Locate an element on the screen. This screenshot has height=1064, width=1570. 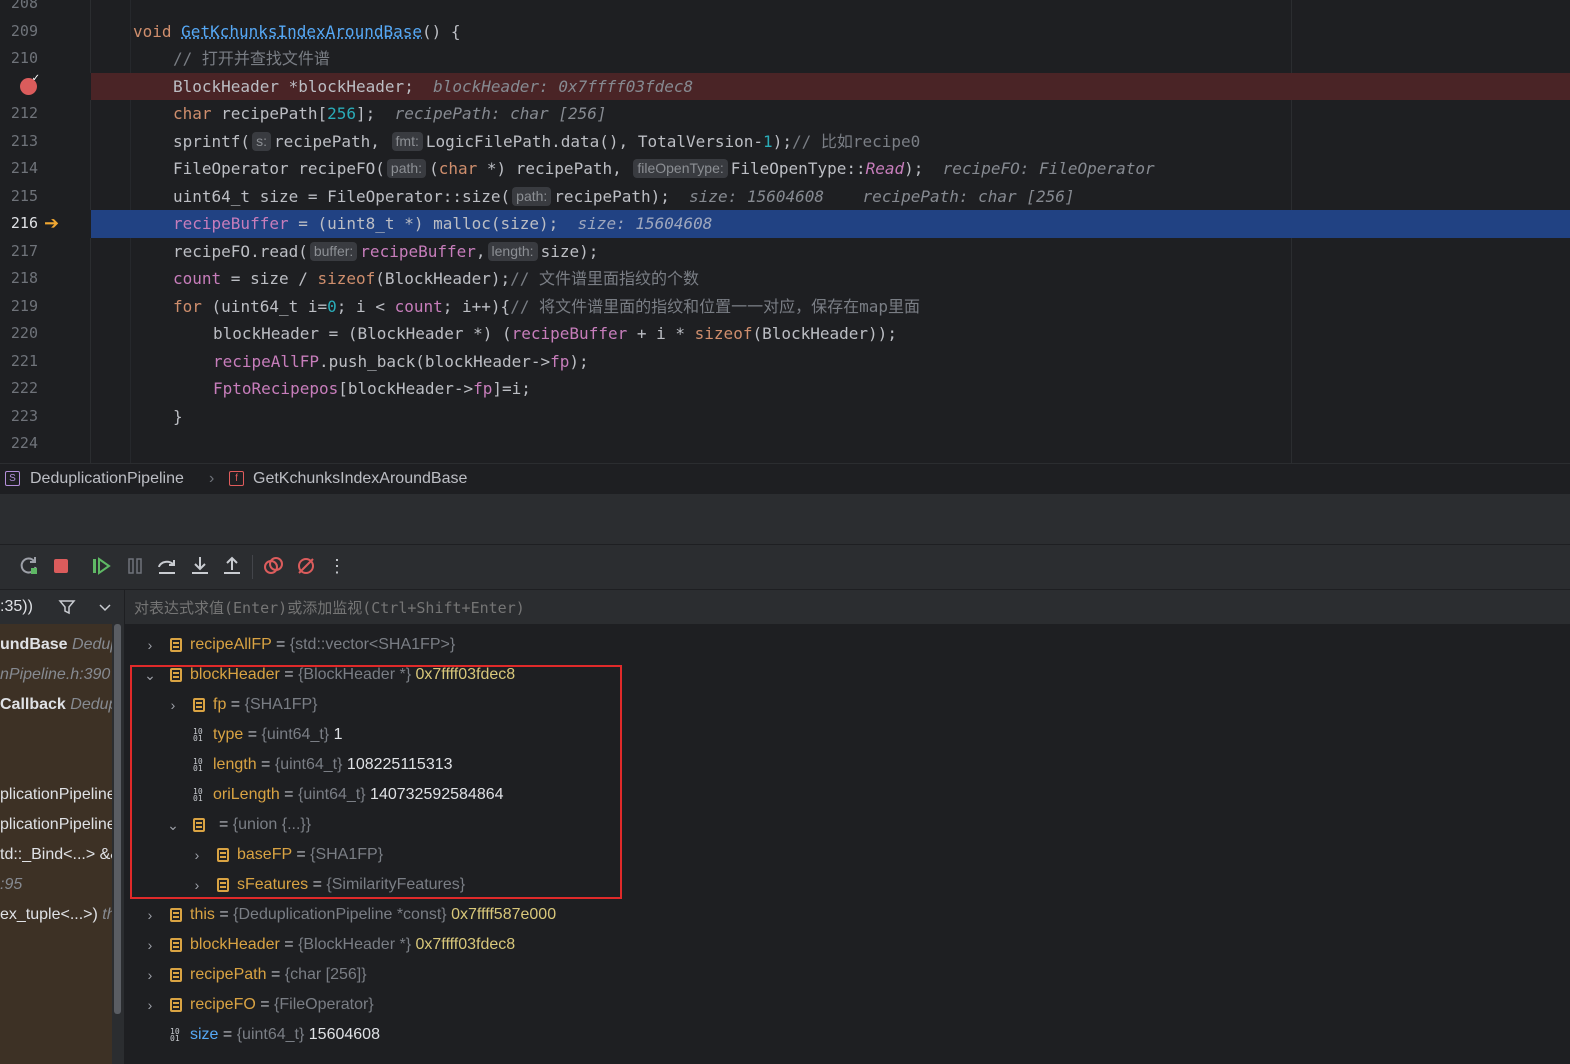
pause-icon is located at coordinates (135, 566).